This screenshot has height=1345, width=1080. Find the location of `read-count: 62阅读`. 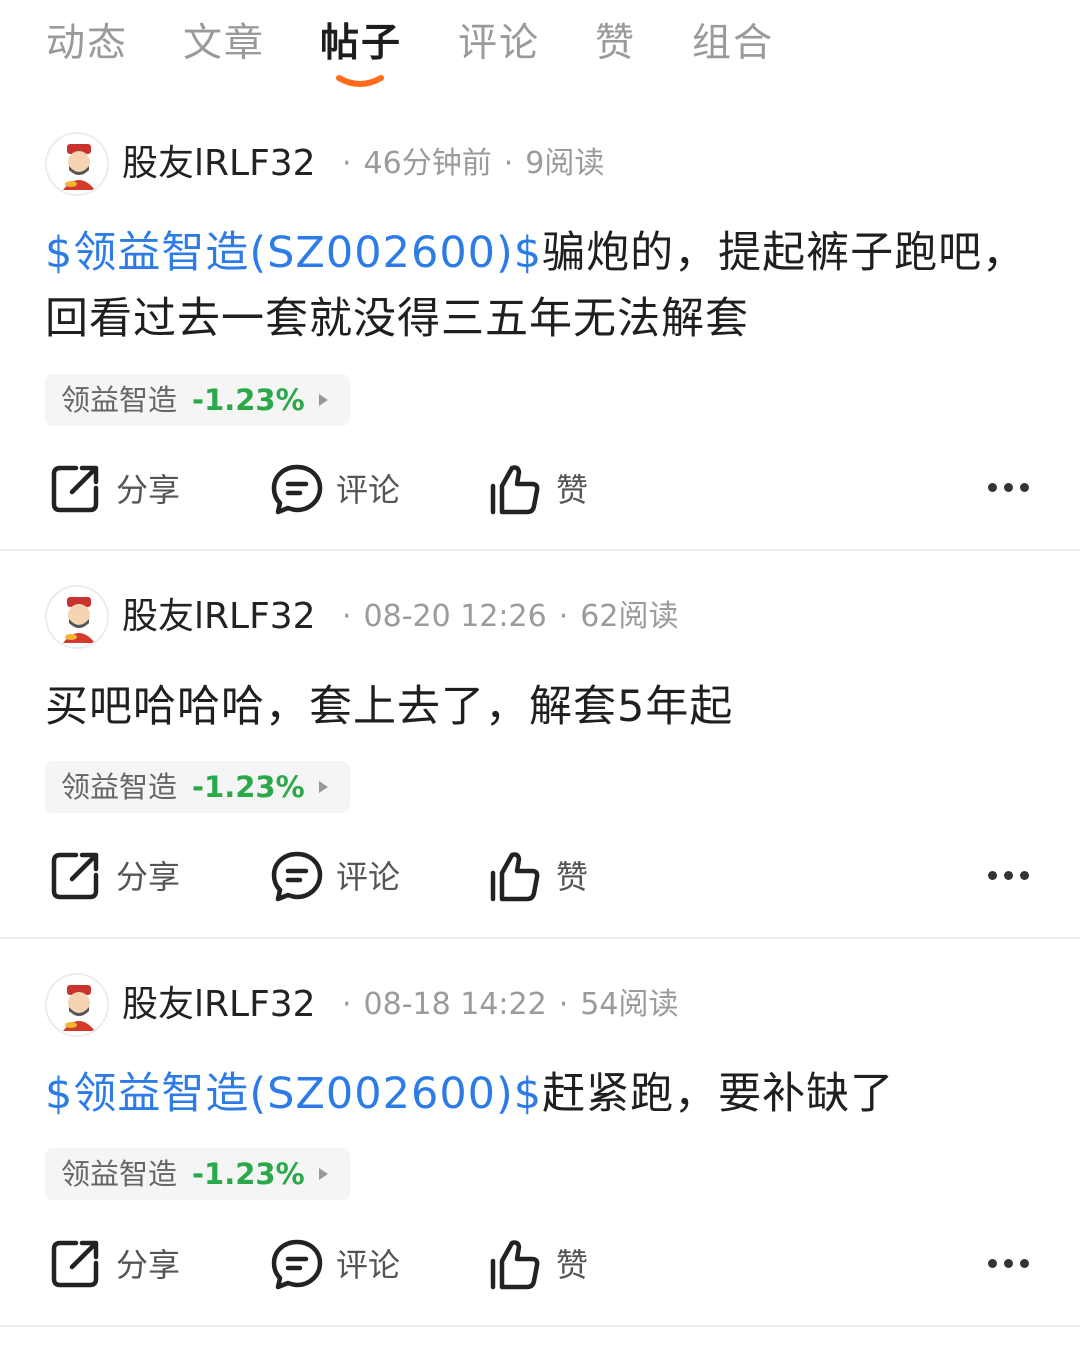

read-count: 62阅读 is located at coordinates (629, 616).